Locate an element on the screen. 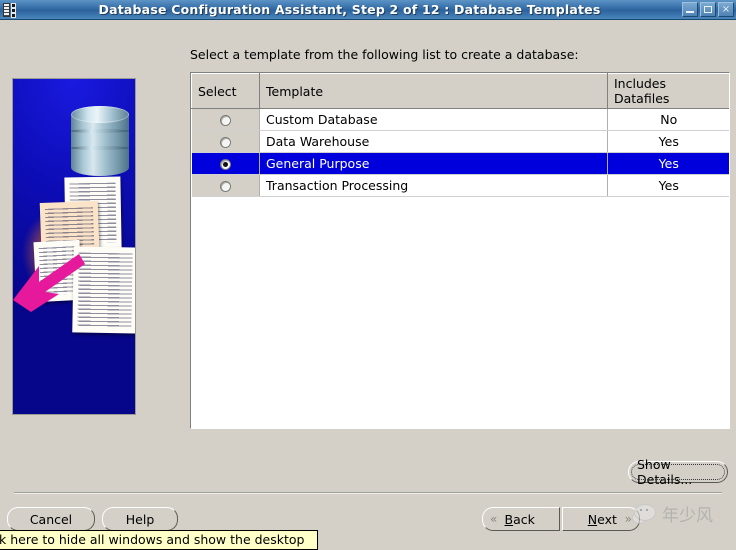 This screenshot has width=736, height=550. close-button: × is located at coordinates (726, 9).